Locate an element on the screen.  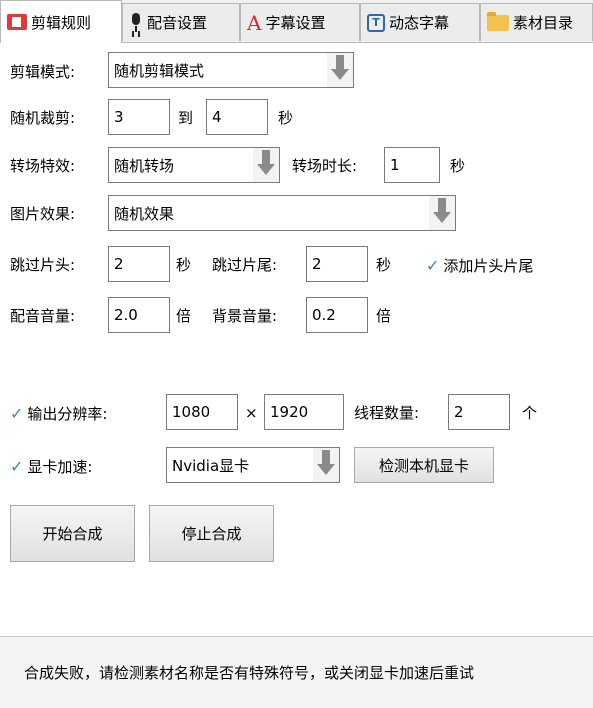
tab-subtitle-settings: A 字幕设置 is located at coordinates (300, 22).